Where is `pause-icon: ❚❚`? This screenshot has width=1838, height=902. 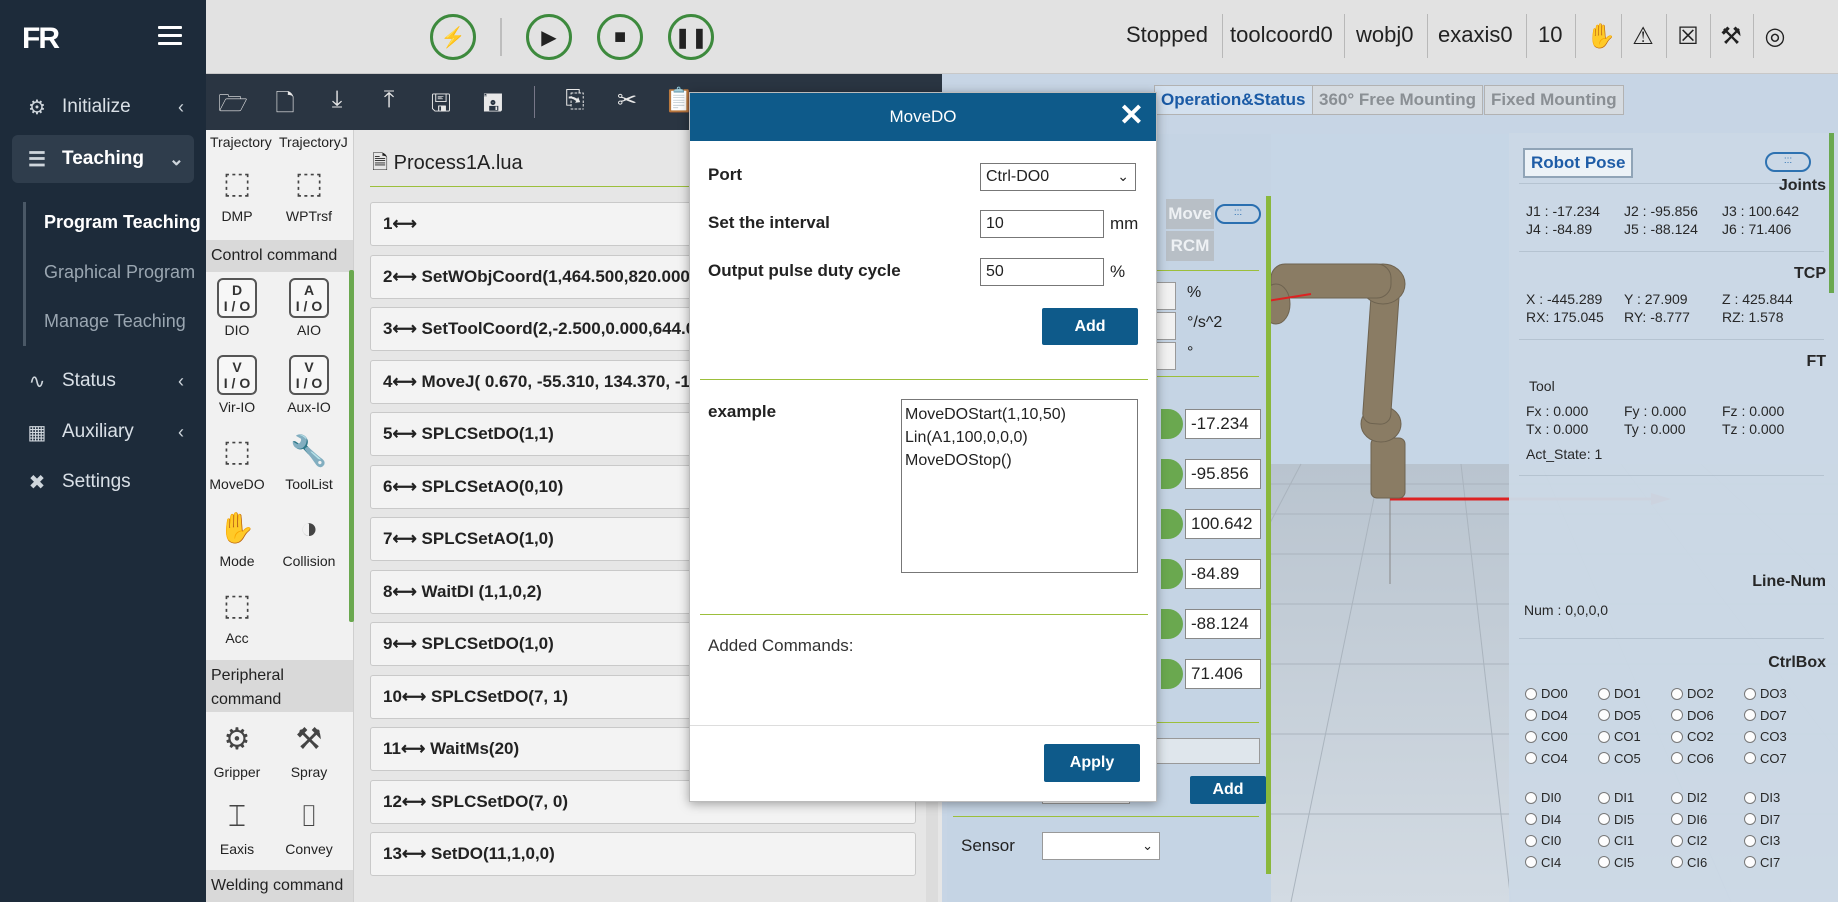 pause-icon: ❚❚ is located at coordinates (691, 37).